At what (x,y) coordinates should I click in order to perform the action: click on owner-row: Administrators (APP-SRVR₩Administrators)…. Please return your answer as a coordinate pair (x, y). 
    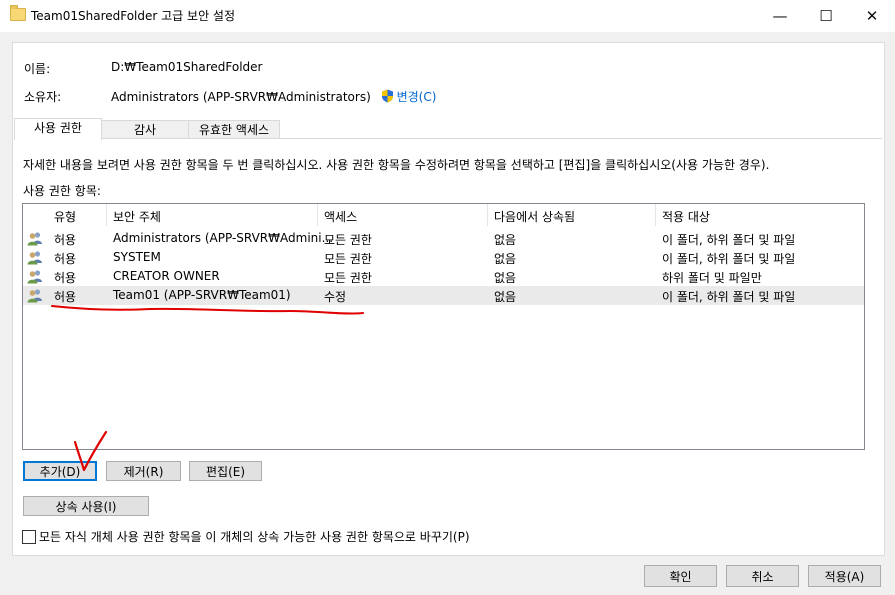
    Looking at the image, I should click on (273, 96).